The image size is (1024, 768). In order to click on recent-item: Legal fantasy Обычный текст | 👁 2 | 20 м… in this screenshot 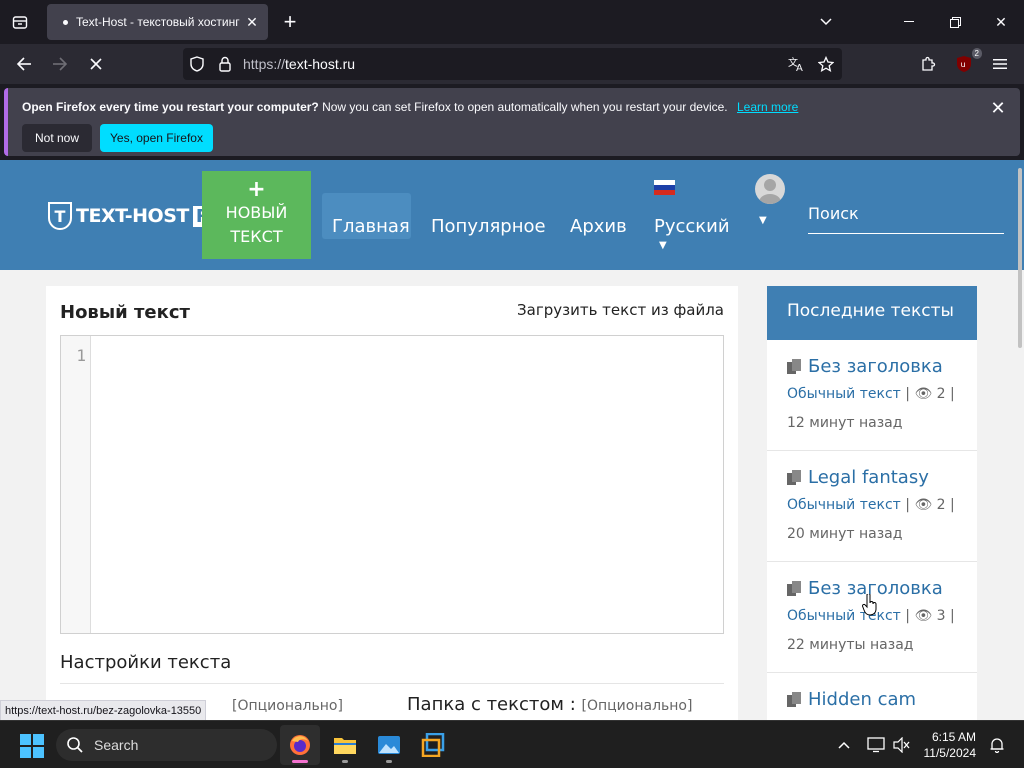, I will do `click(872, 506)`.